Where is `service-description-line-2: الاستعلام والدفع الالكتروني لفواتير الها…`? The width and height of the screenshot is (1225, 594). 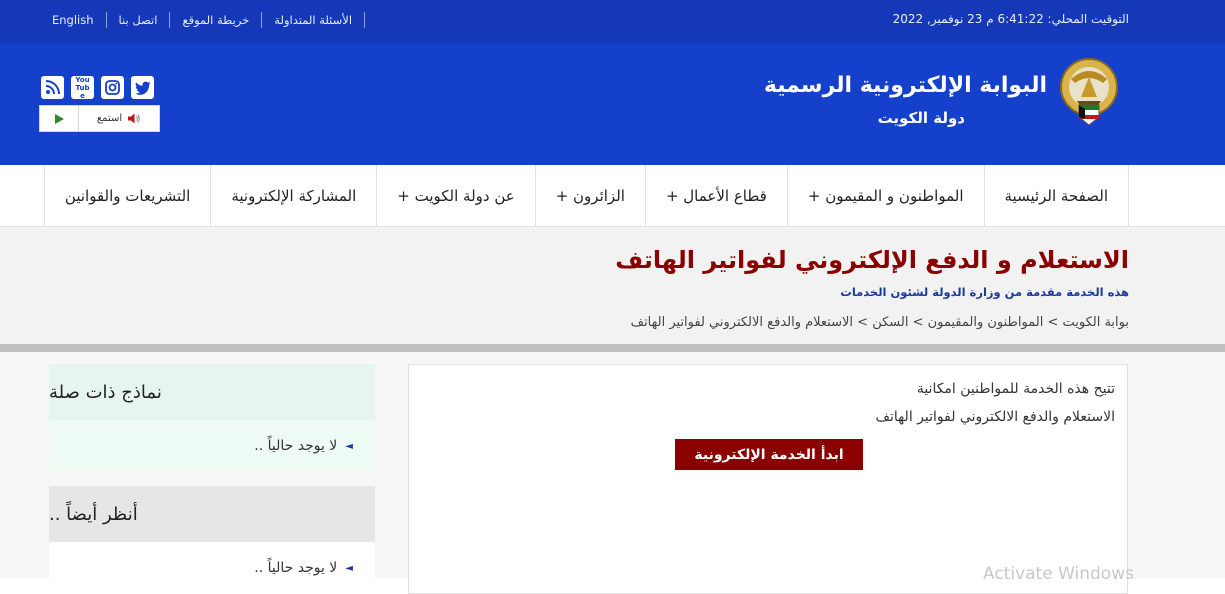
service-description-line-2: الاستعلام والدفع الالكتروني لفواتير الها… is located at coordinates (995, 417).